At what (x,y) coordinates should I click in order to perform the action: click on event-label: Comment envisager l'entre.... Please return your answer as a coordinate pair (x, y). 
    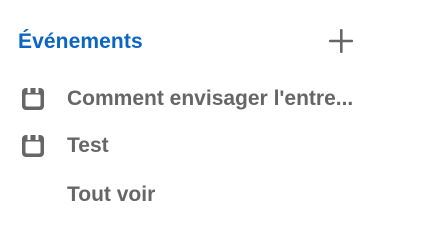
    Looking at the image, I should click on (210, 98).